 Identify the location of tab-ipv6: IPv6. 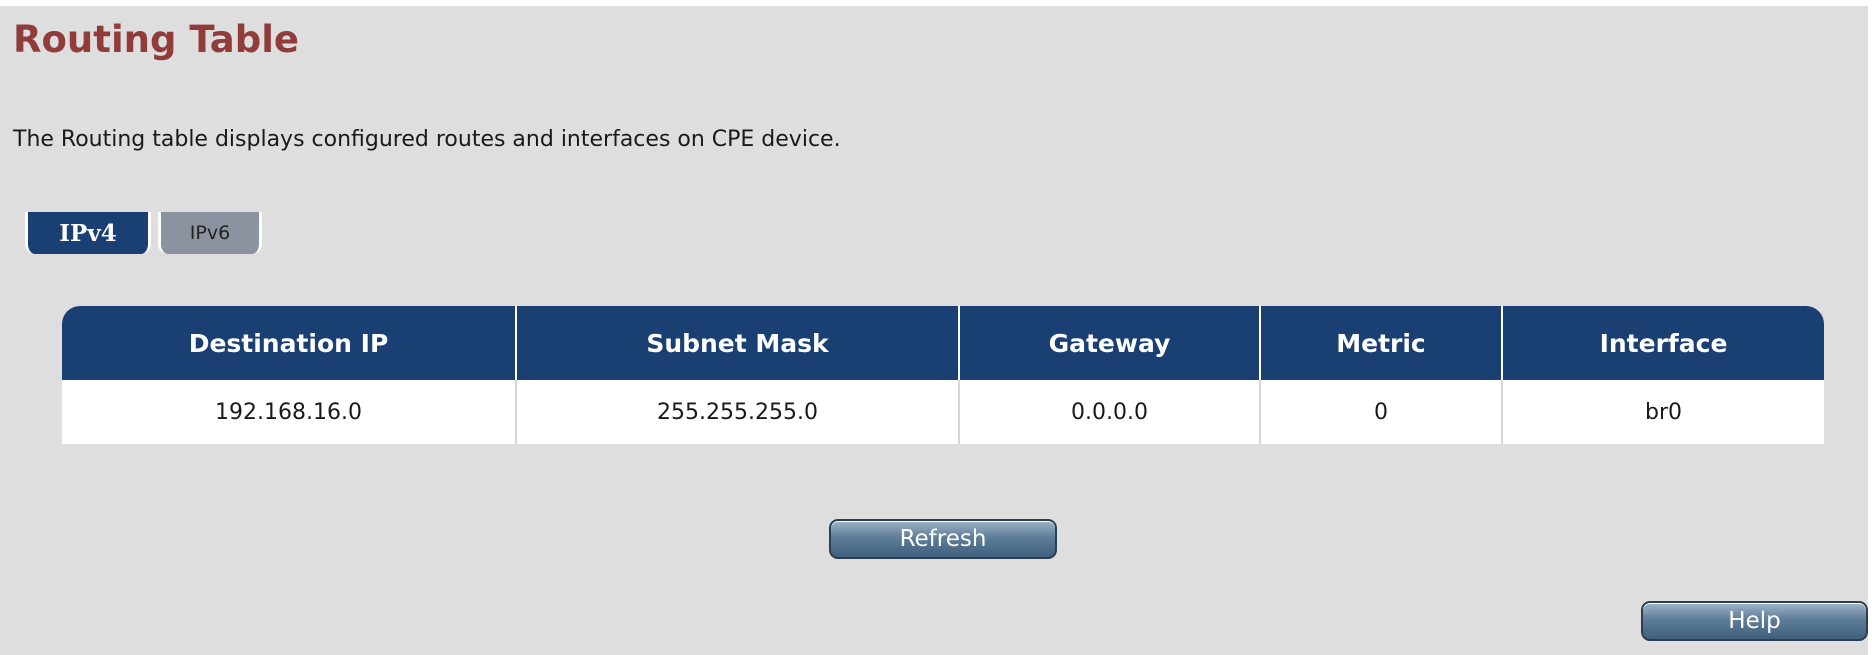
(210, 233).